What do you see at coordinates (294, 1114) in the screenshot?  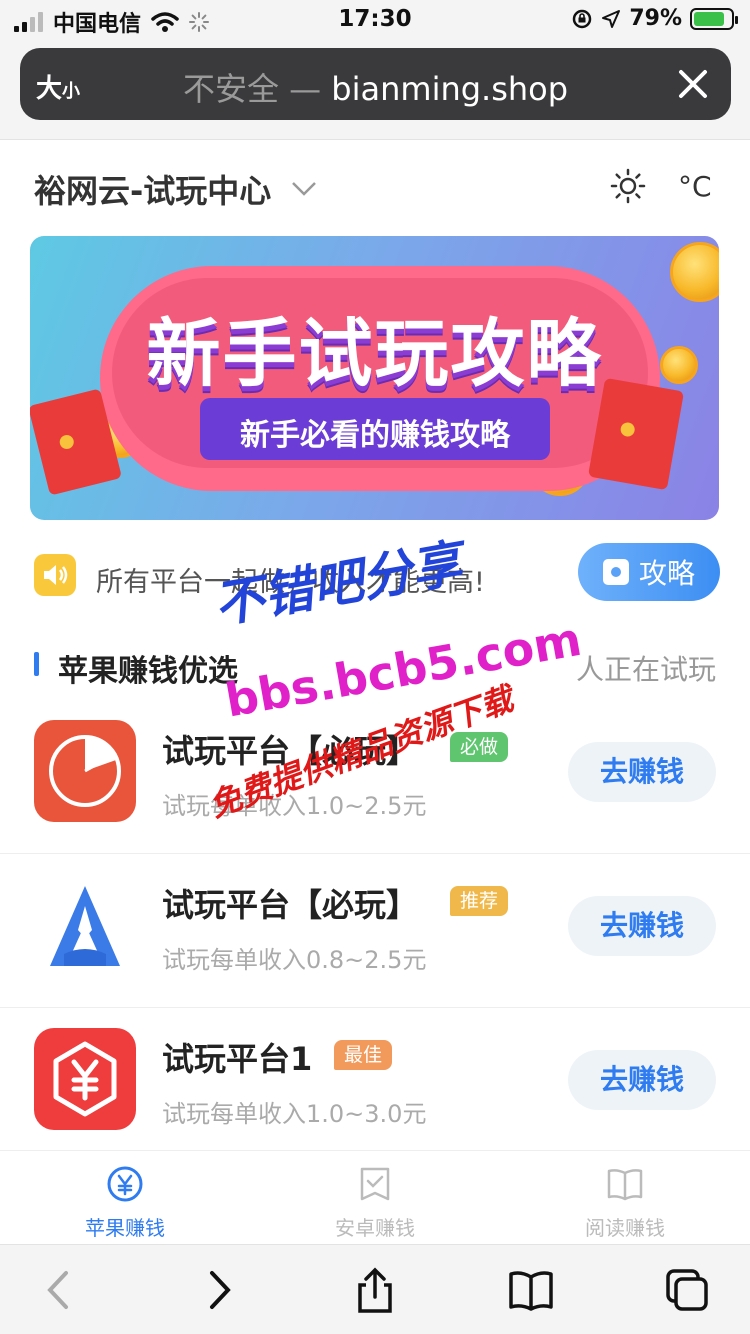 I see `app-income: 试玩每单收入1.0~3.0元` at bounding box center [294, 1114].